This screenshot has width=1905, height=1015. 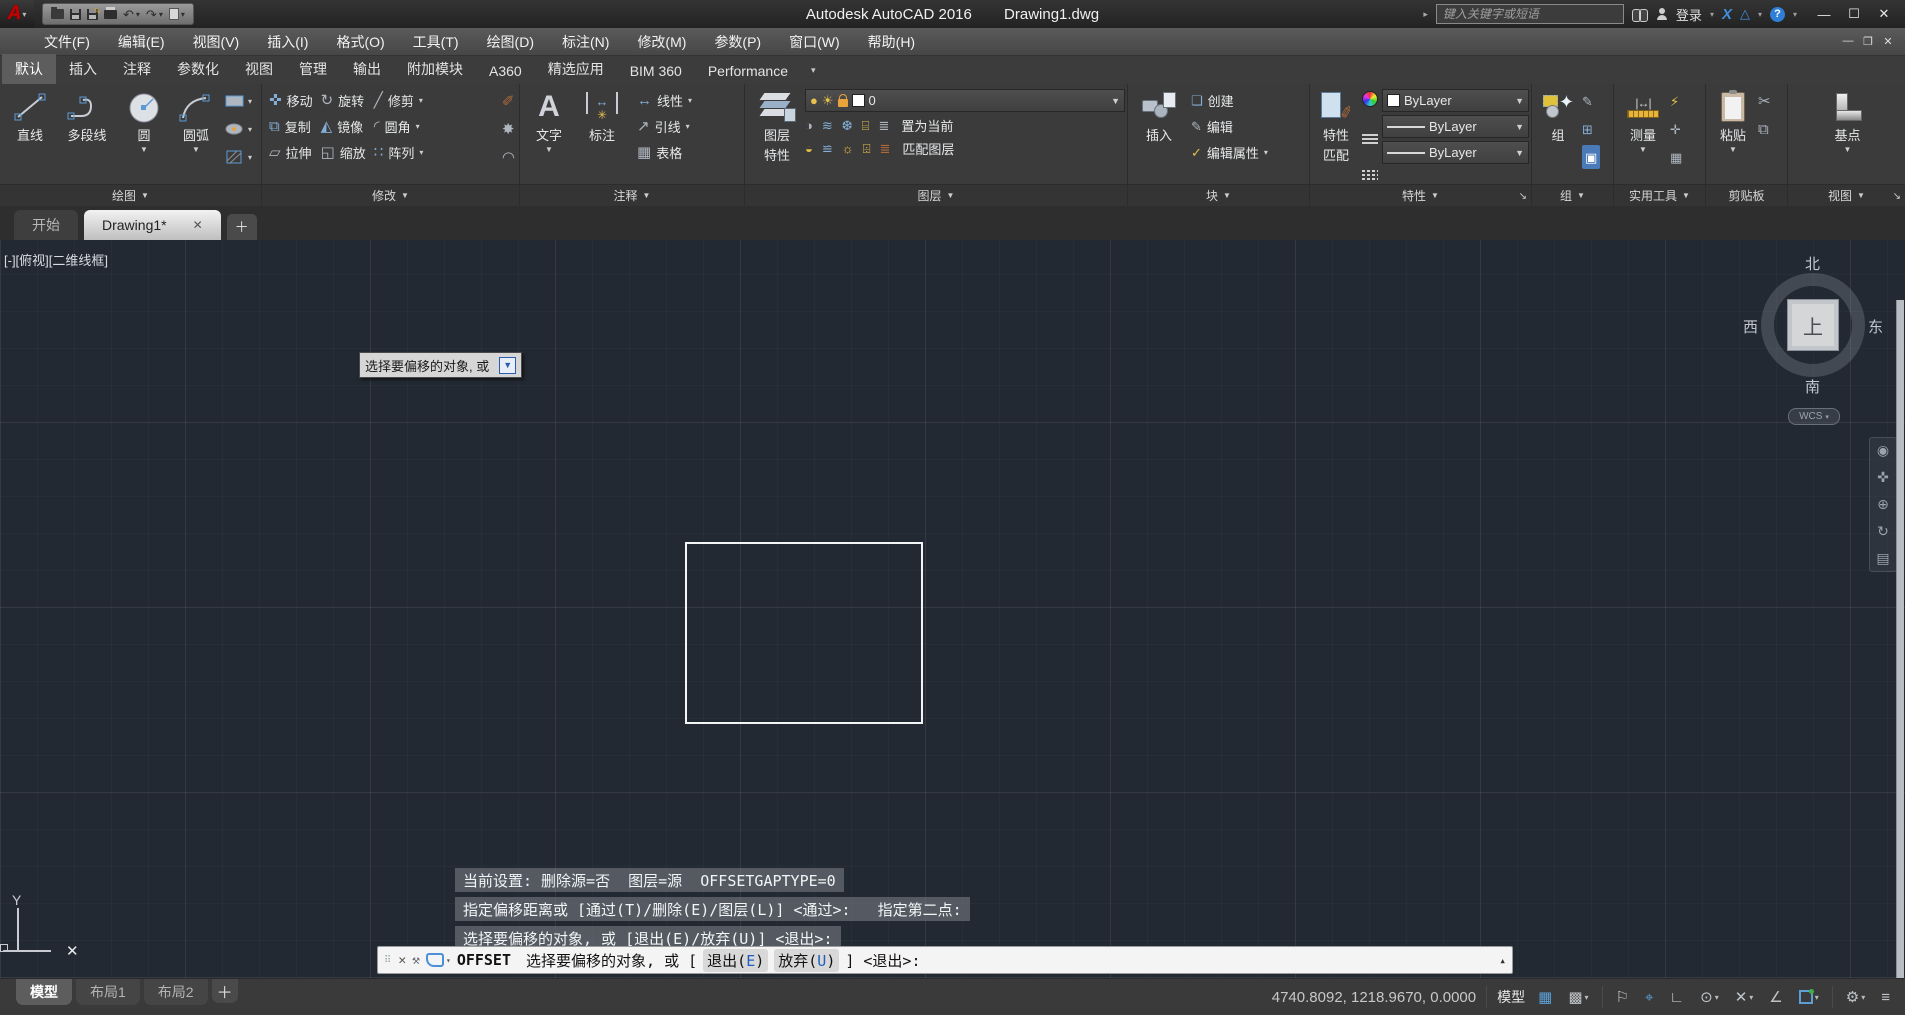 I want to click on new-layout-button: ＋, so click(x=224, y=991).